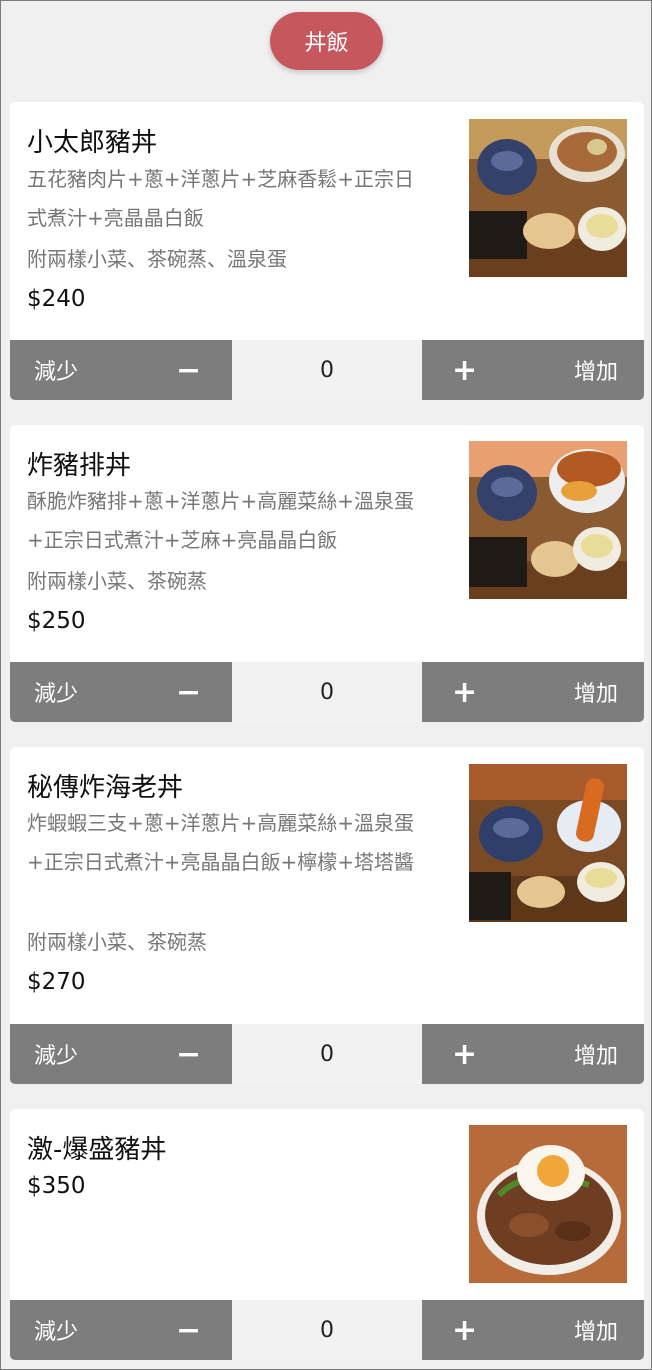 This screenshot has width=652, height=1370. Describe the element at coordinates (56, 1186) in the screenshot. I see `item-price: $350` at that location.